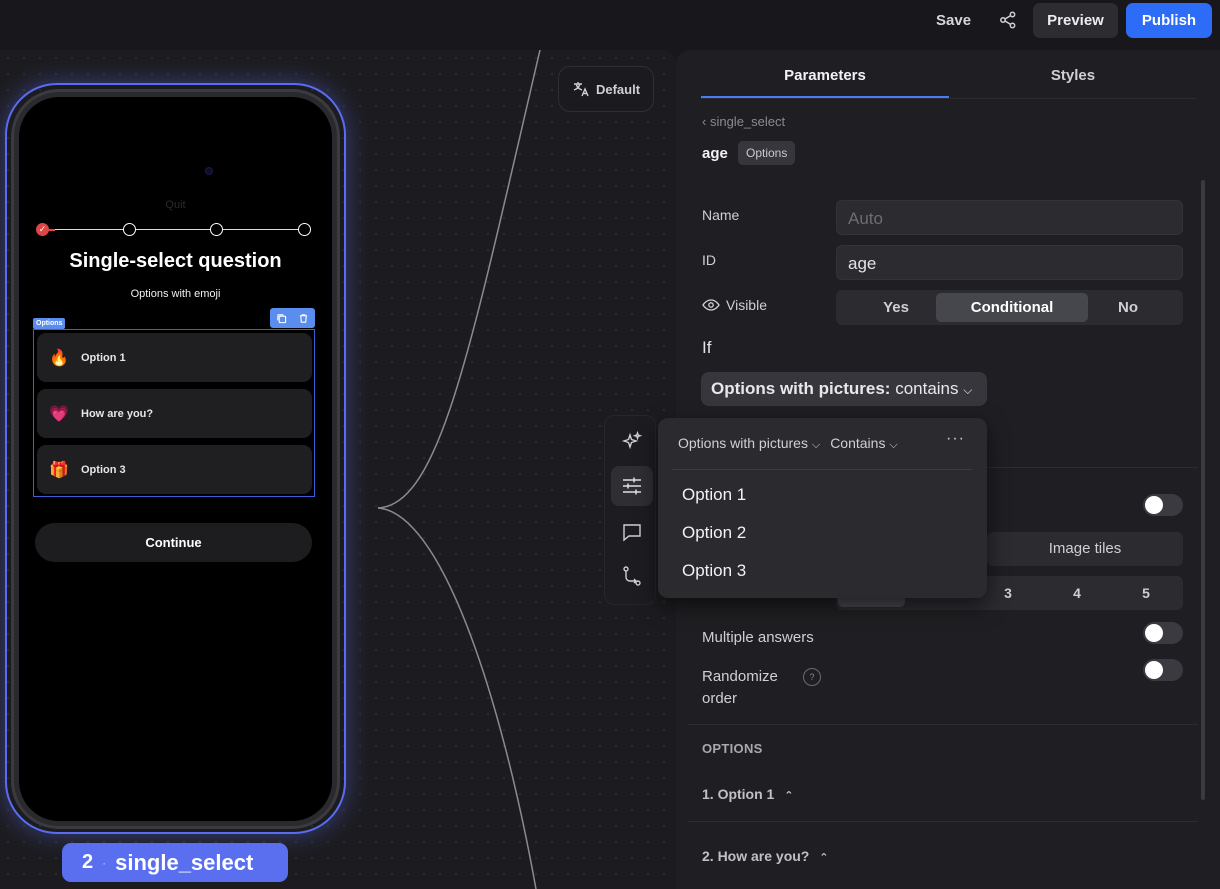  I want to click on randomize-label: Randomize order, so click(740, 687).